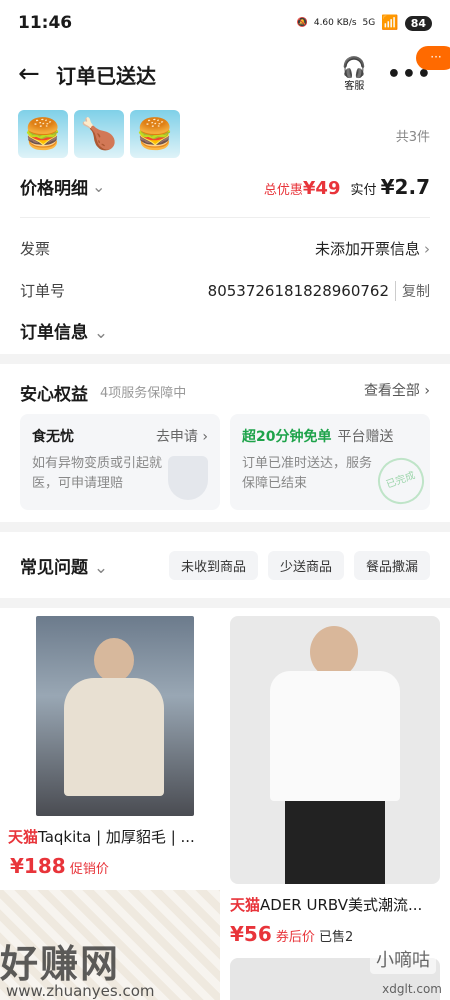 Image resolution: width=450 pixels, height=1000 pixels. What do you see at coordinates (354, 86) in the screenshot?
I see `customer-service-label: 客服` at bounding box center [354, 86].